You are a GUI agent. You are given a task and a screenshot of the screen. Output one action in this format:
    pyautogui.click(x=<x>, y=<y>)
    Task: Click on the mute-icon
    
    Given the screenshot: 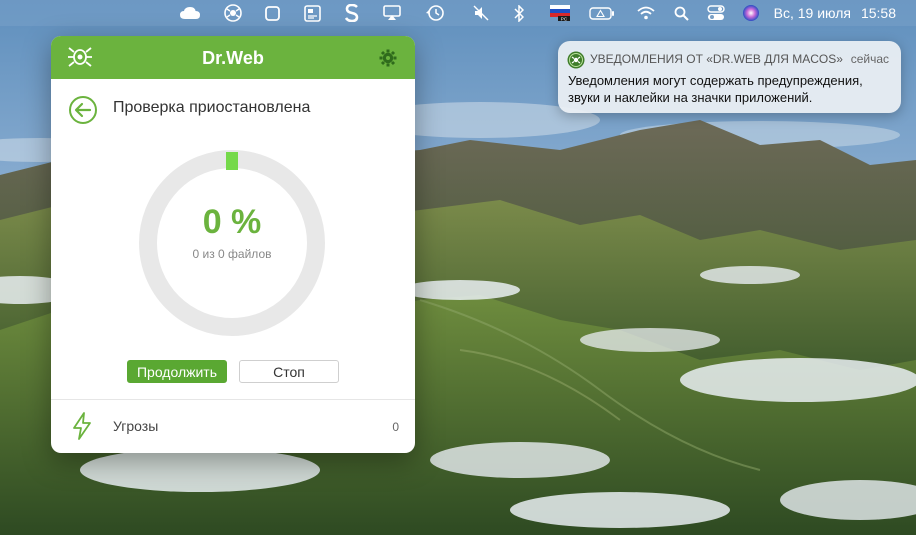 What is the action you would take?
    pyautogui.click(x=481, y=13)
    